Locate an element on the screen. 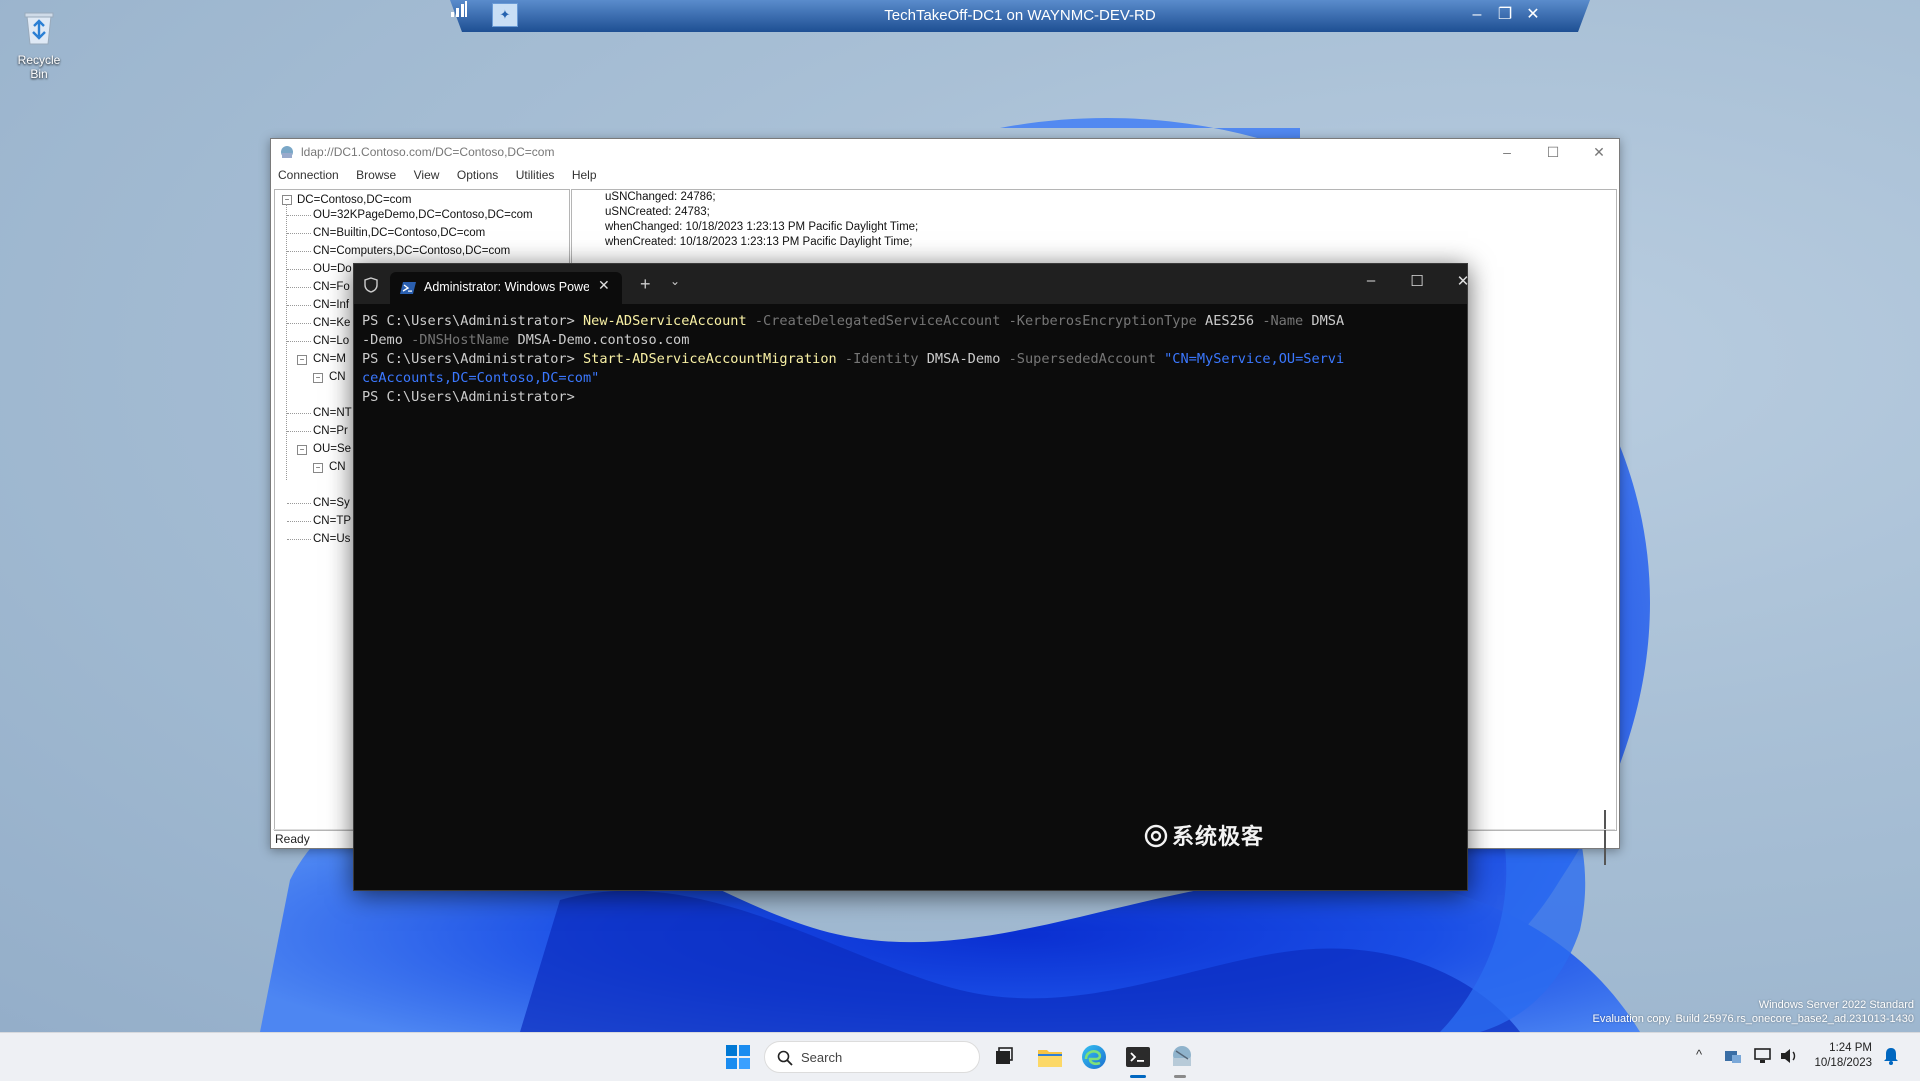 The height and width of the screenshot is (1081, 1920). string-value: ceAccounts,DC=Contoso,DC=com" is located at coordinates (481, 378).